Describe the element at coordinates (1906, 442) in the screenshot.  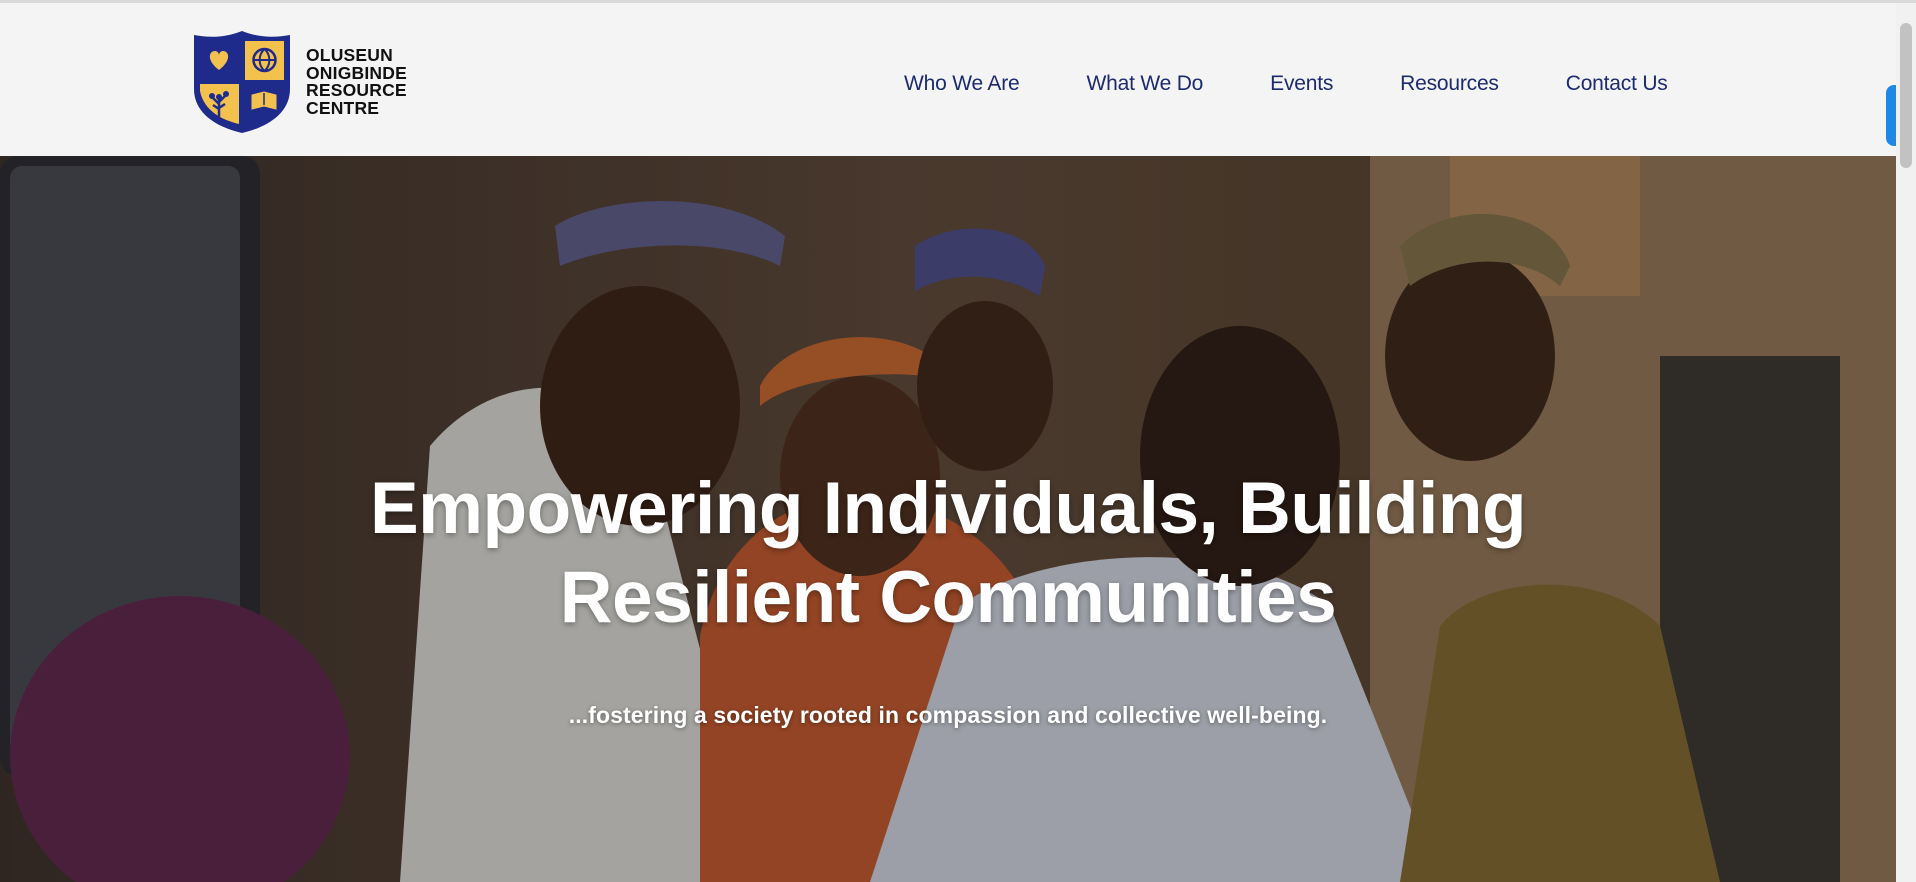
I see `page-scrollbar` at that location.